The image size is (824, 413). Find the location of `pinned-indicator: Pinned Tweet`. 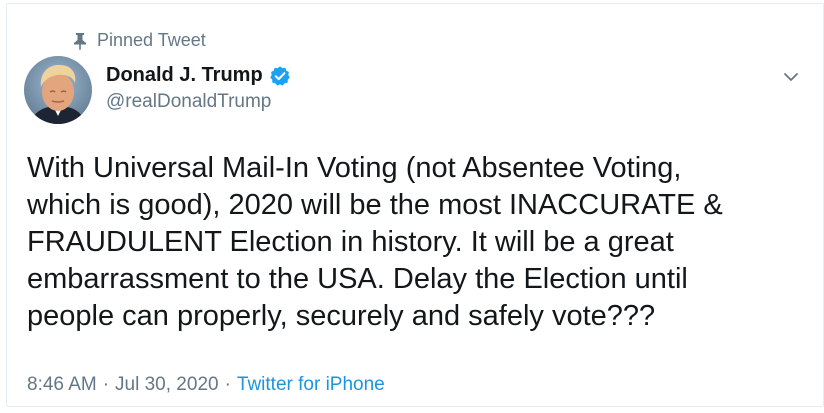

pinned-indicator: Pinned Tweet is located at coordinates (139, 40).